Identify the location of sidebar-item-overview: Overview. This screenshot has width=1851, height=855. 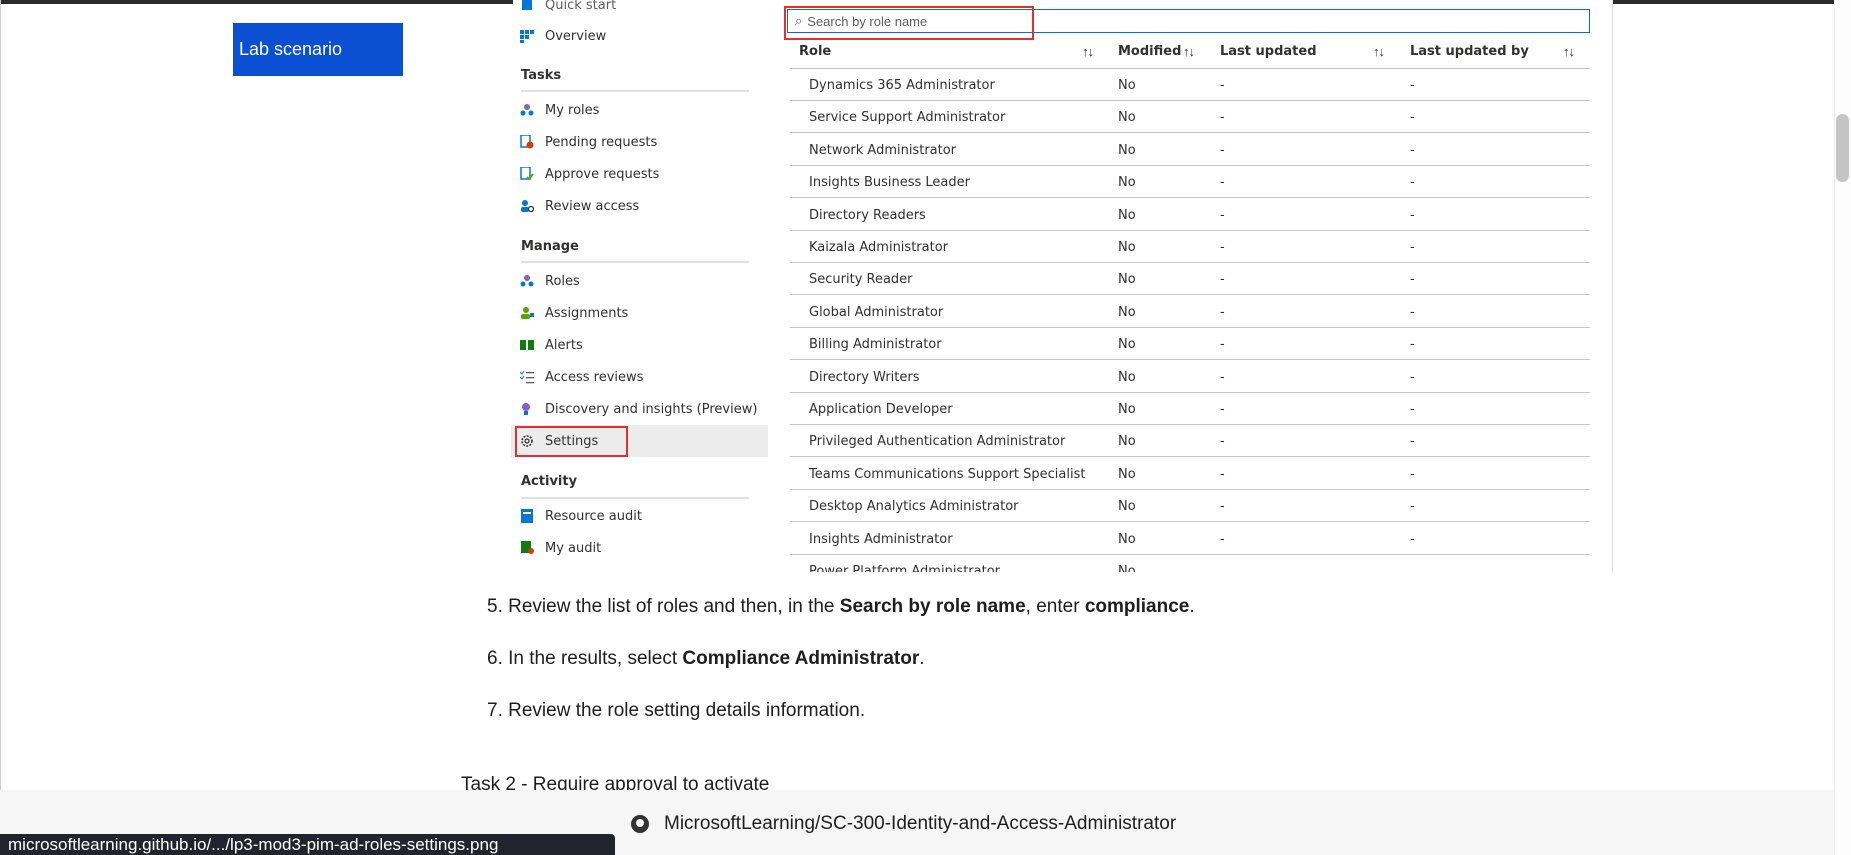
(563, 36).